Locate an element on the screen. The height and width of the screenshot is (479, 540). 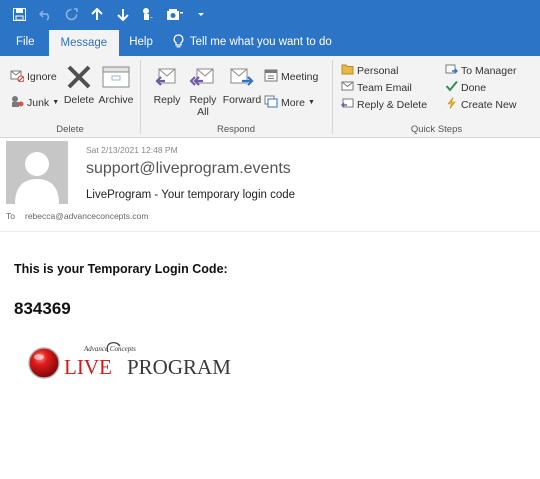
folder-icon is located at coordinates (347, 70).